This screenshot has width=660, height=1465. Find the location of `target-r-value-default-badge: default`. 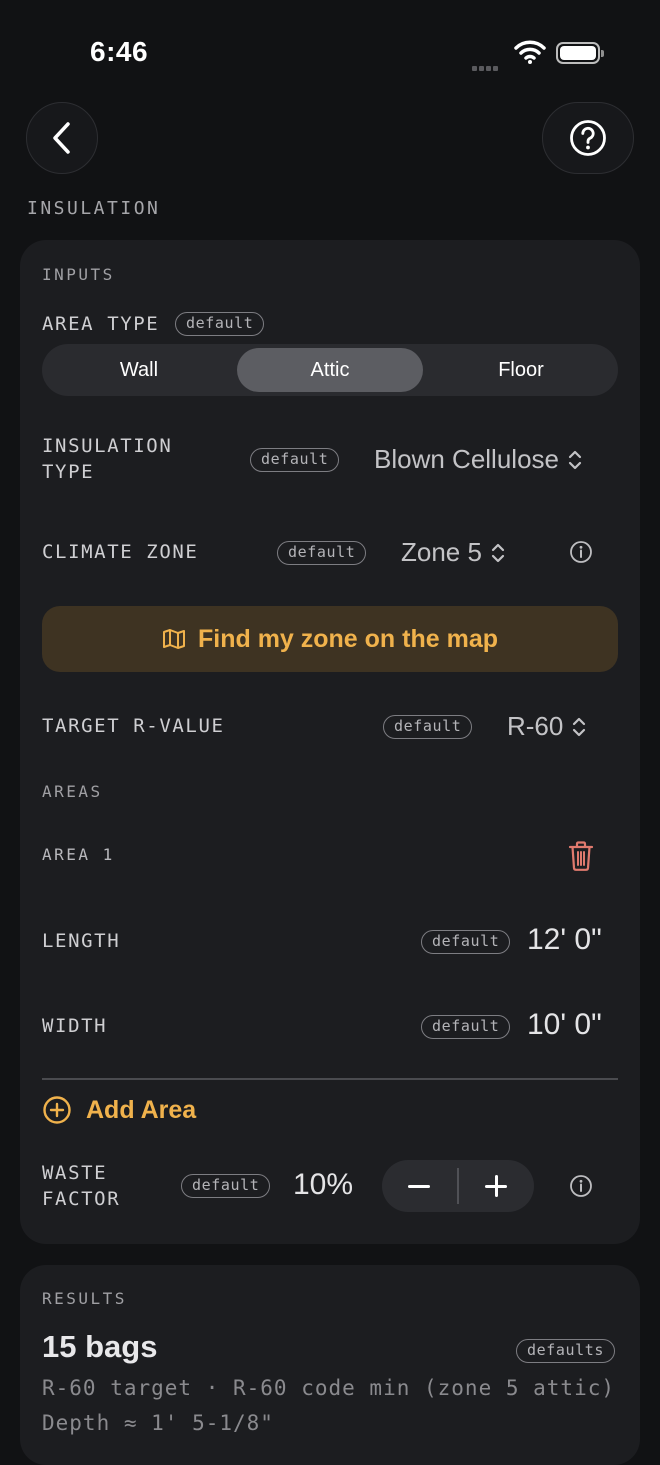

target-r-value-default-badge: default is located at coordinates (428, 727).